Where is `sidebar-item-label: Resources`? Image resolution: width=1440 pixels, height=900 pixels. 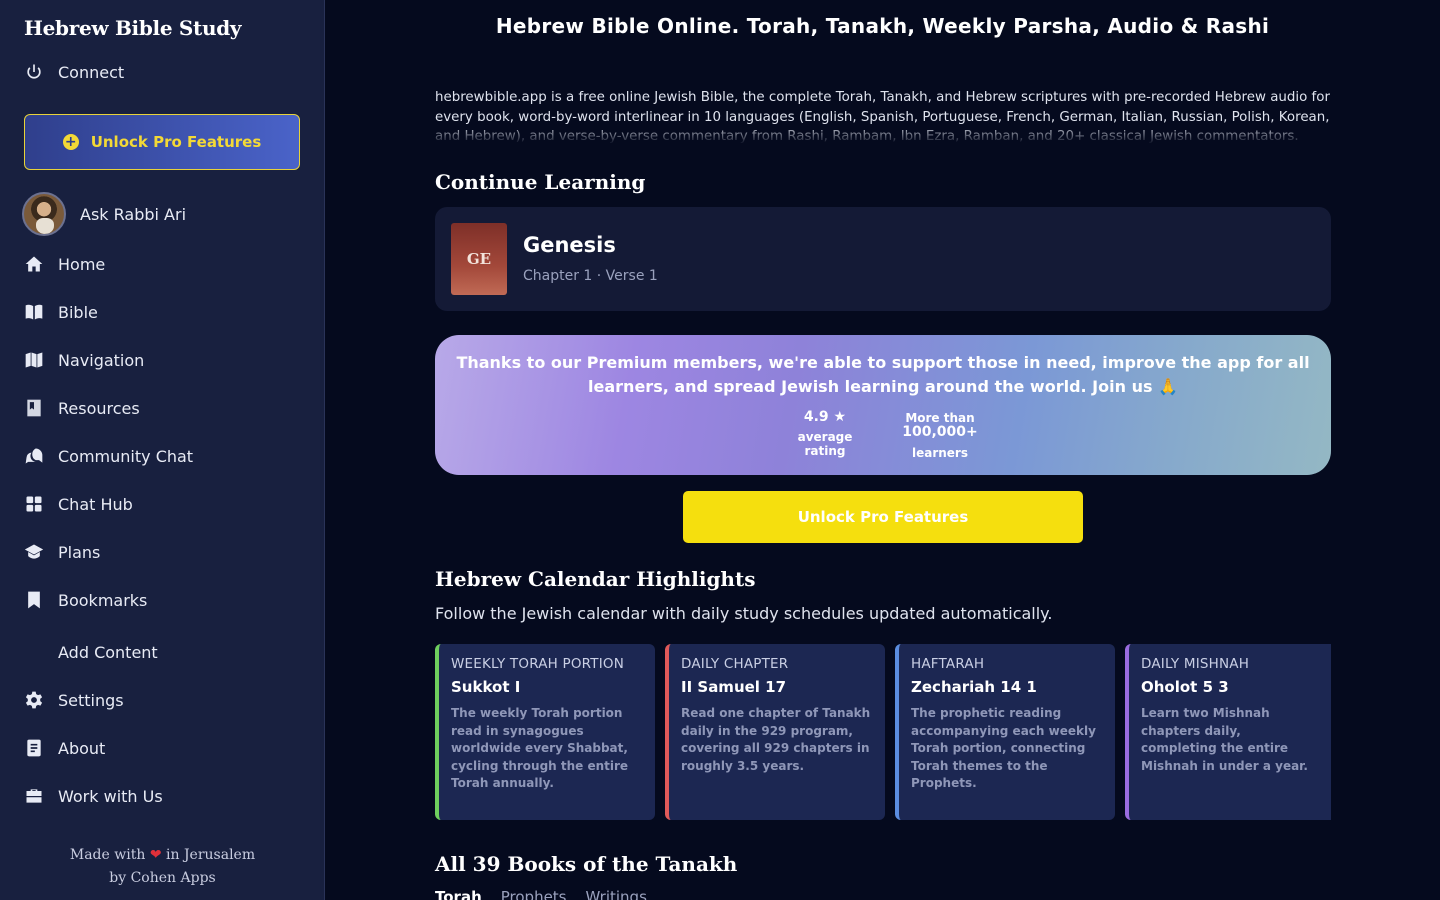
sidebar-item-label: Resources is located at coordinates (99, 408).